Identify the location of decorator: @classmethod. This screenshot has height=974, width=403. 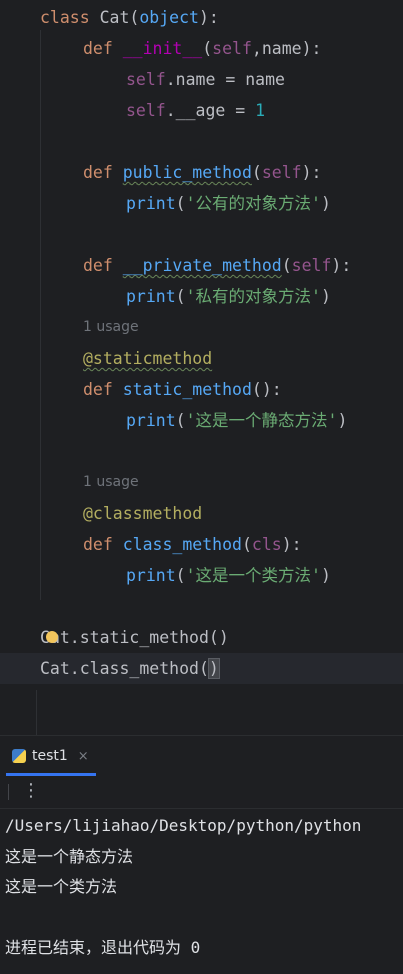
(143, 513).